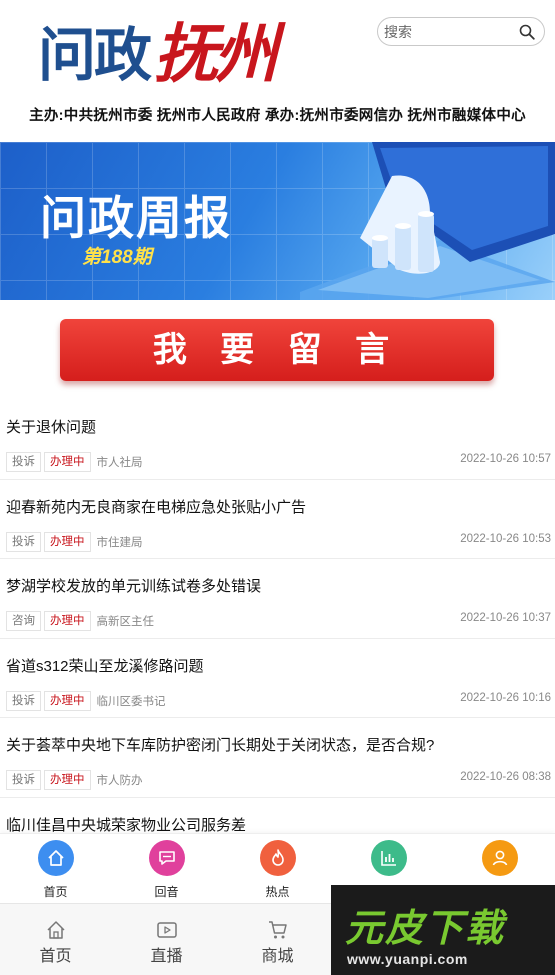  I want to click on list-item-title: 关于荟萃中央地下车库防护密闭门长期处于关闭状态，是否合规?, so click(220, 744).